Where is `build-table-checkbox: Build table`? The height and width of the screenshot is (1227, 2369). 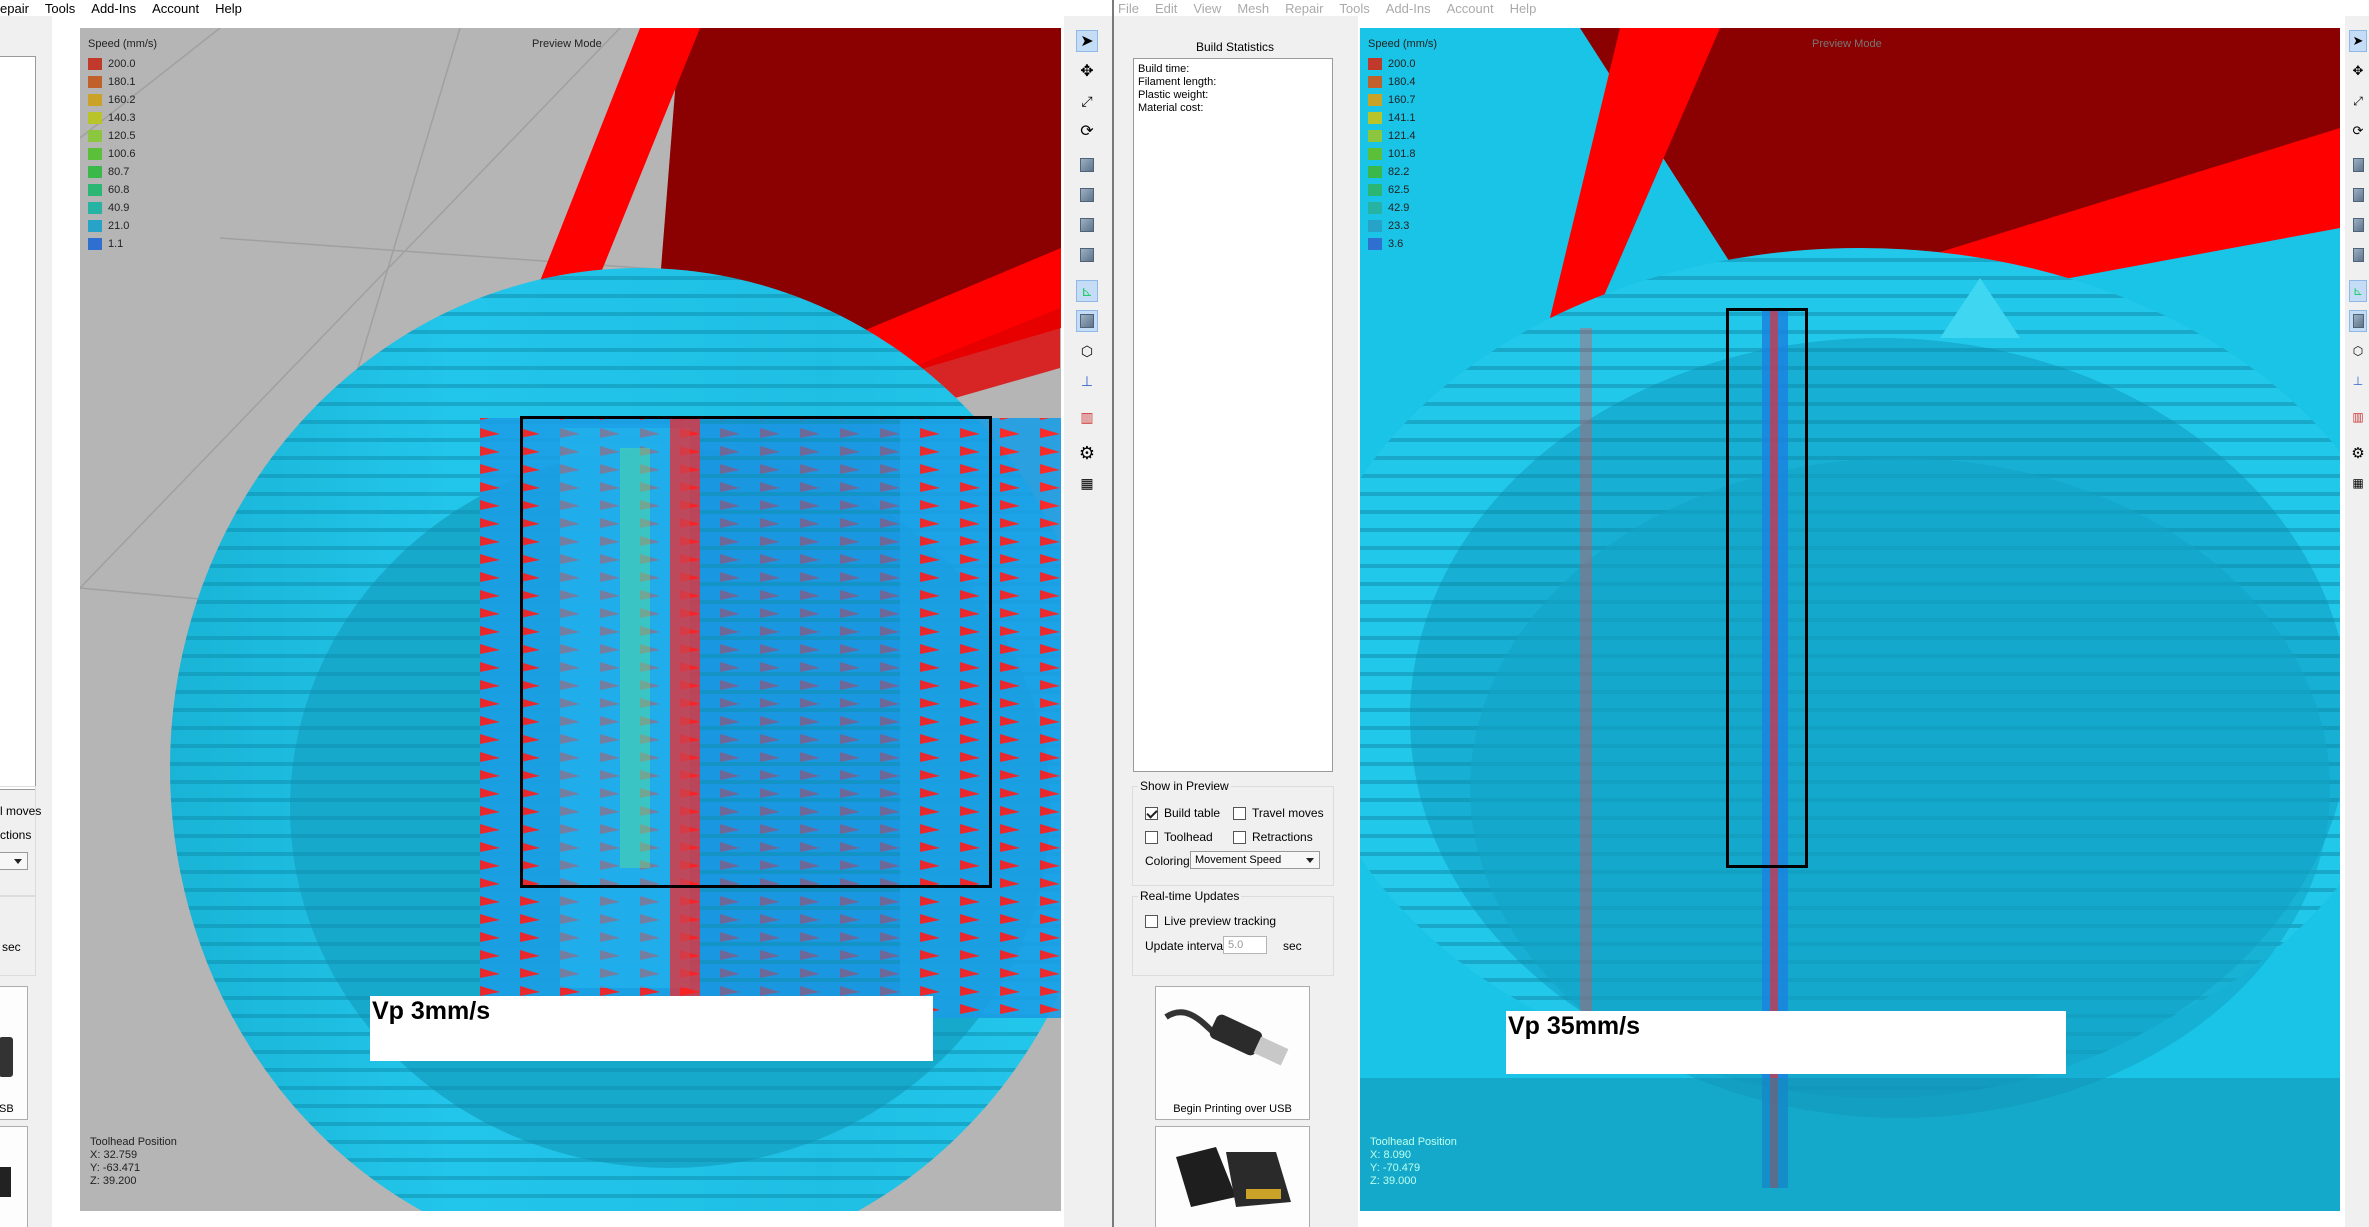
build-table-checkbox: Build table is located at coordinates (1182, 813).